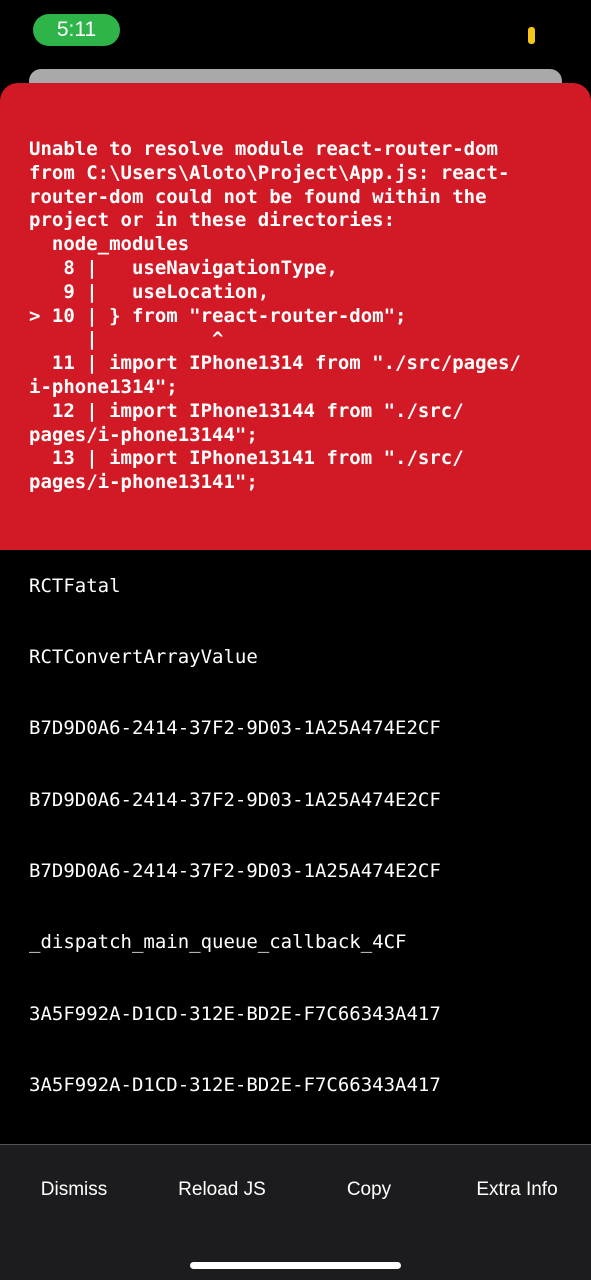 This screenshot has width=591, height=1280. I want to click on extra-info-button: Extra Info, so click(517, 1190).